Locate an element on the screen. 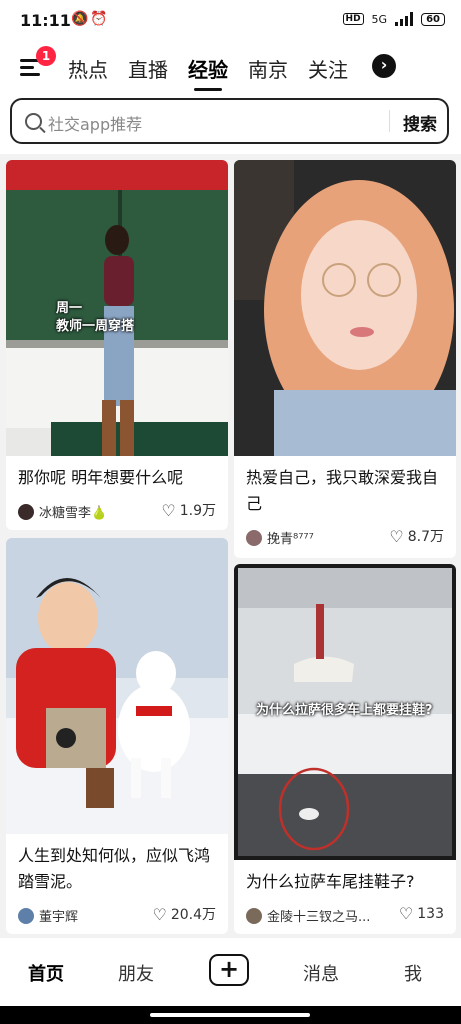 Image resolution: width=461 pixels, height=1024 pixels. like-button: ♡ 1.9万 is located at coordinates (188, 510).